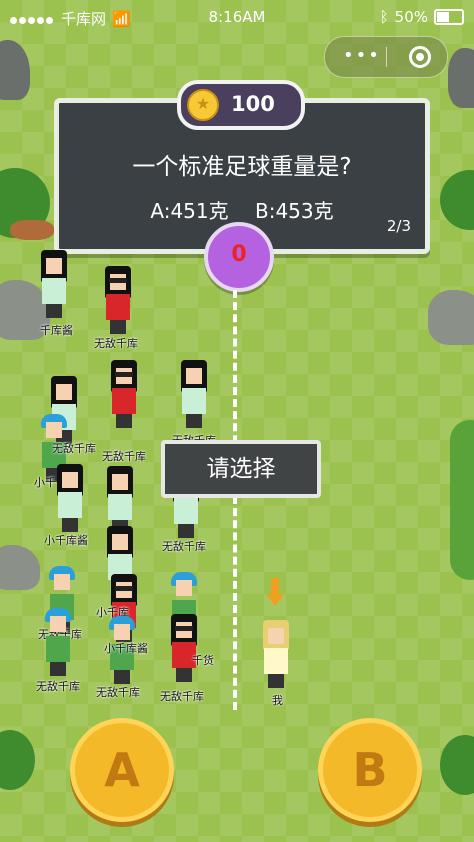  Describe the element at coordinates (242, 167) in the screenshot. I see `question-text: 一个标准足球重量是?` at that location.